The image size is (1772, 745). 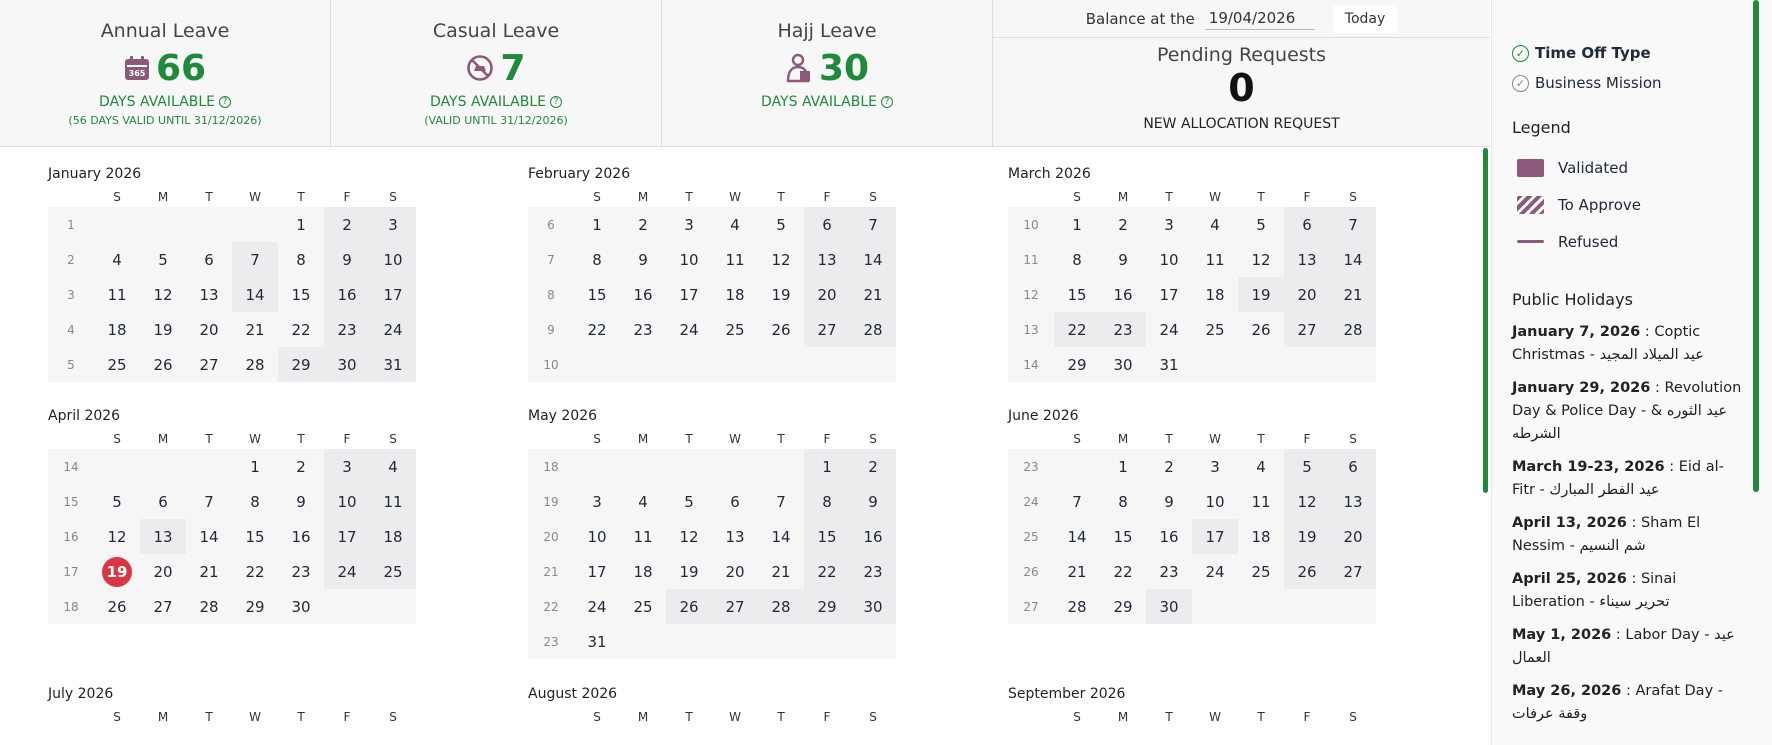 I want to click on balance-date-input: 19/04/2026, so click(x=1259, y=18).